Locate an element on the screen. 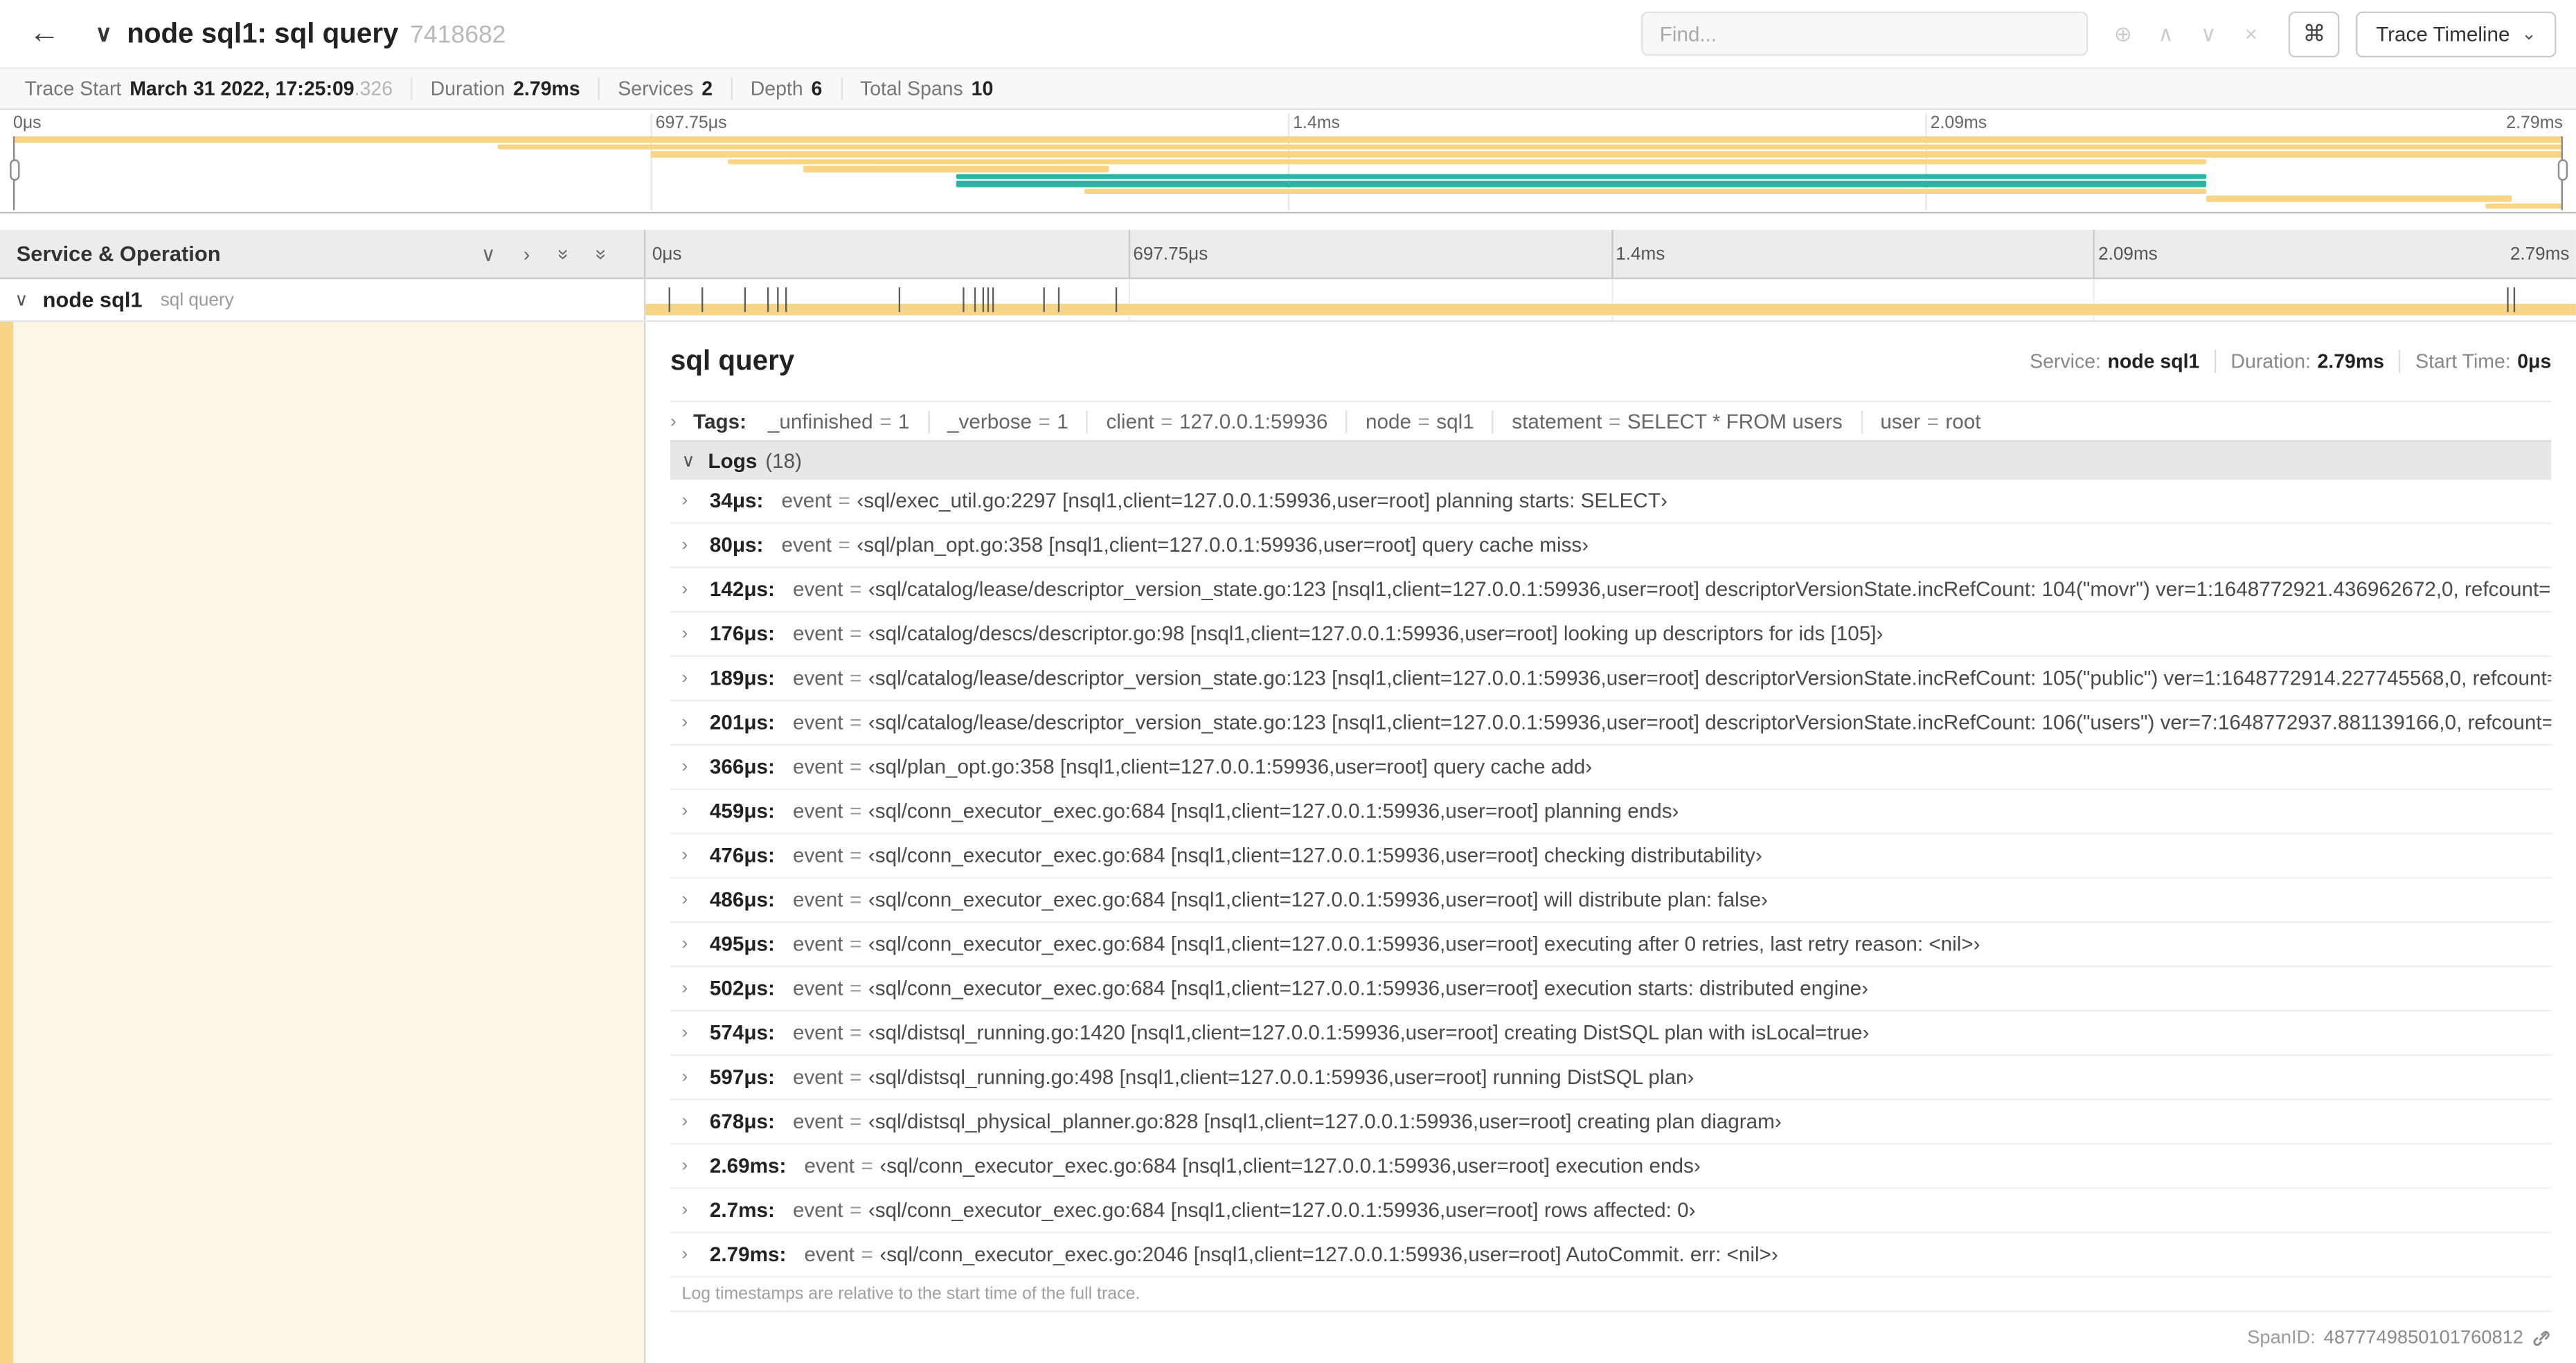 The height and width of the screenshot is (1363, 2576). service-operation-title: Service & Operation is located at coordinates (118, 254).